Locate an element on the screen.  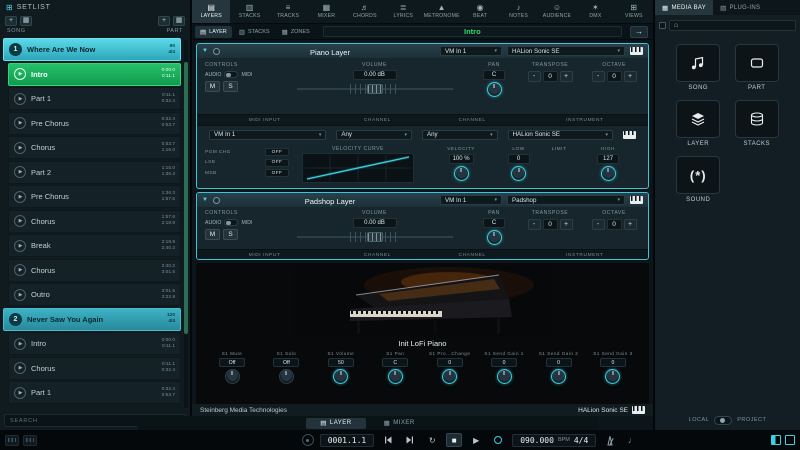
toggle-right-zone-icon is located at coordinates (790, 440).